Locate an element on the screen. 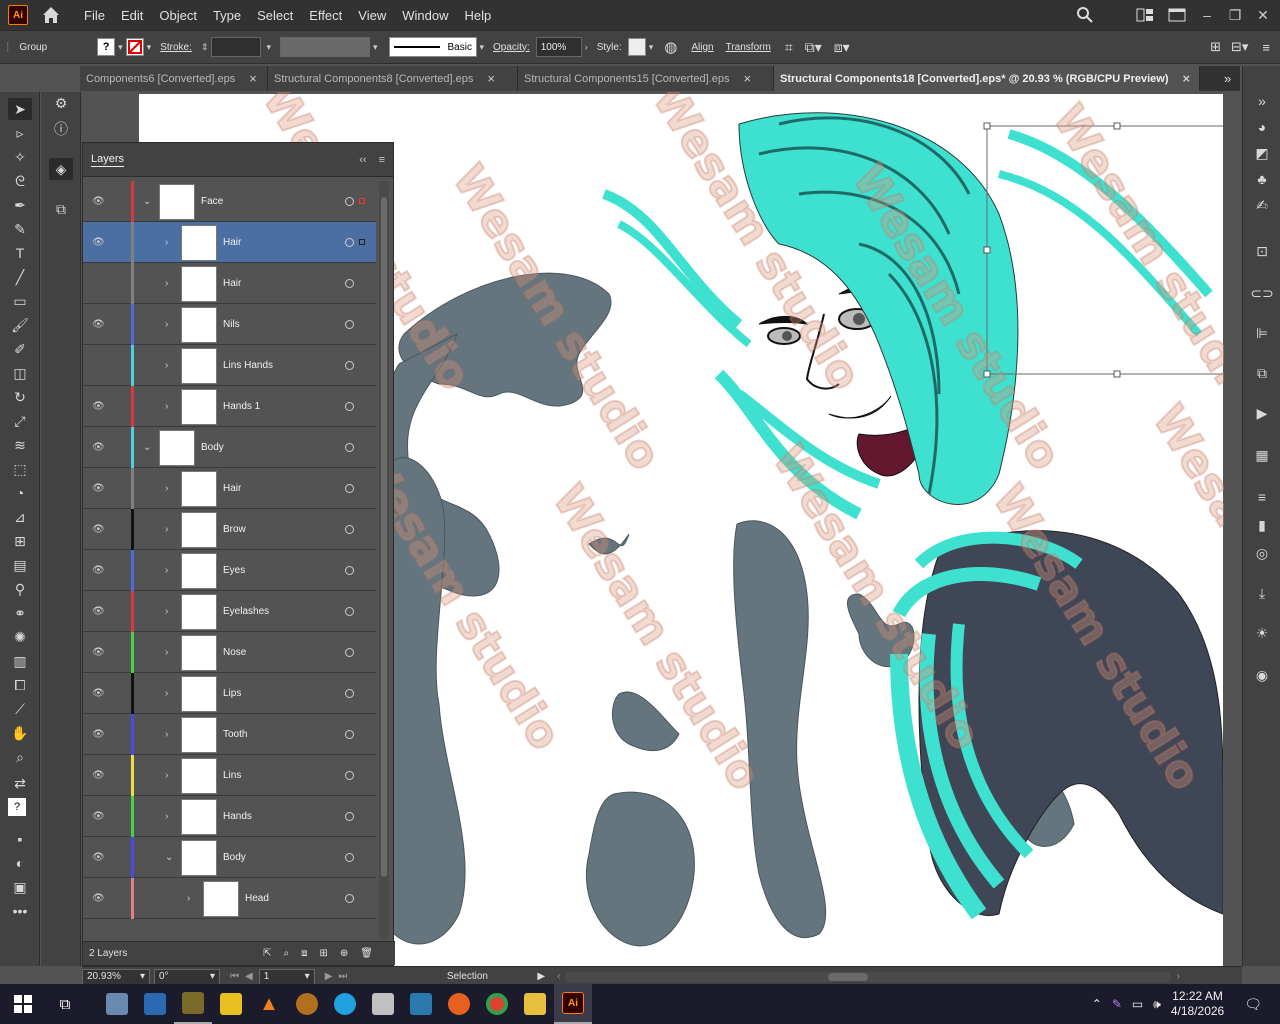 The width and height of the screenshot is (1280, 1024). type-tool-icon: T is located at coordinates (20, 253).